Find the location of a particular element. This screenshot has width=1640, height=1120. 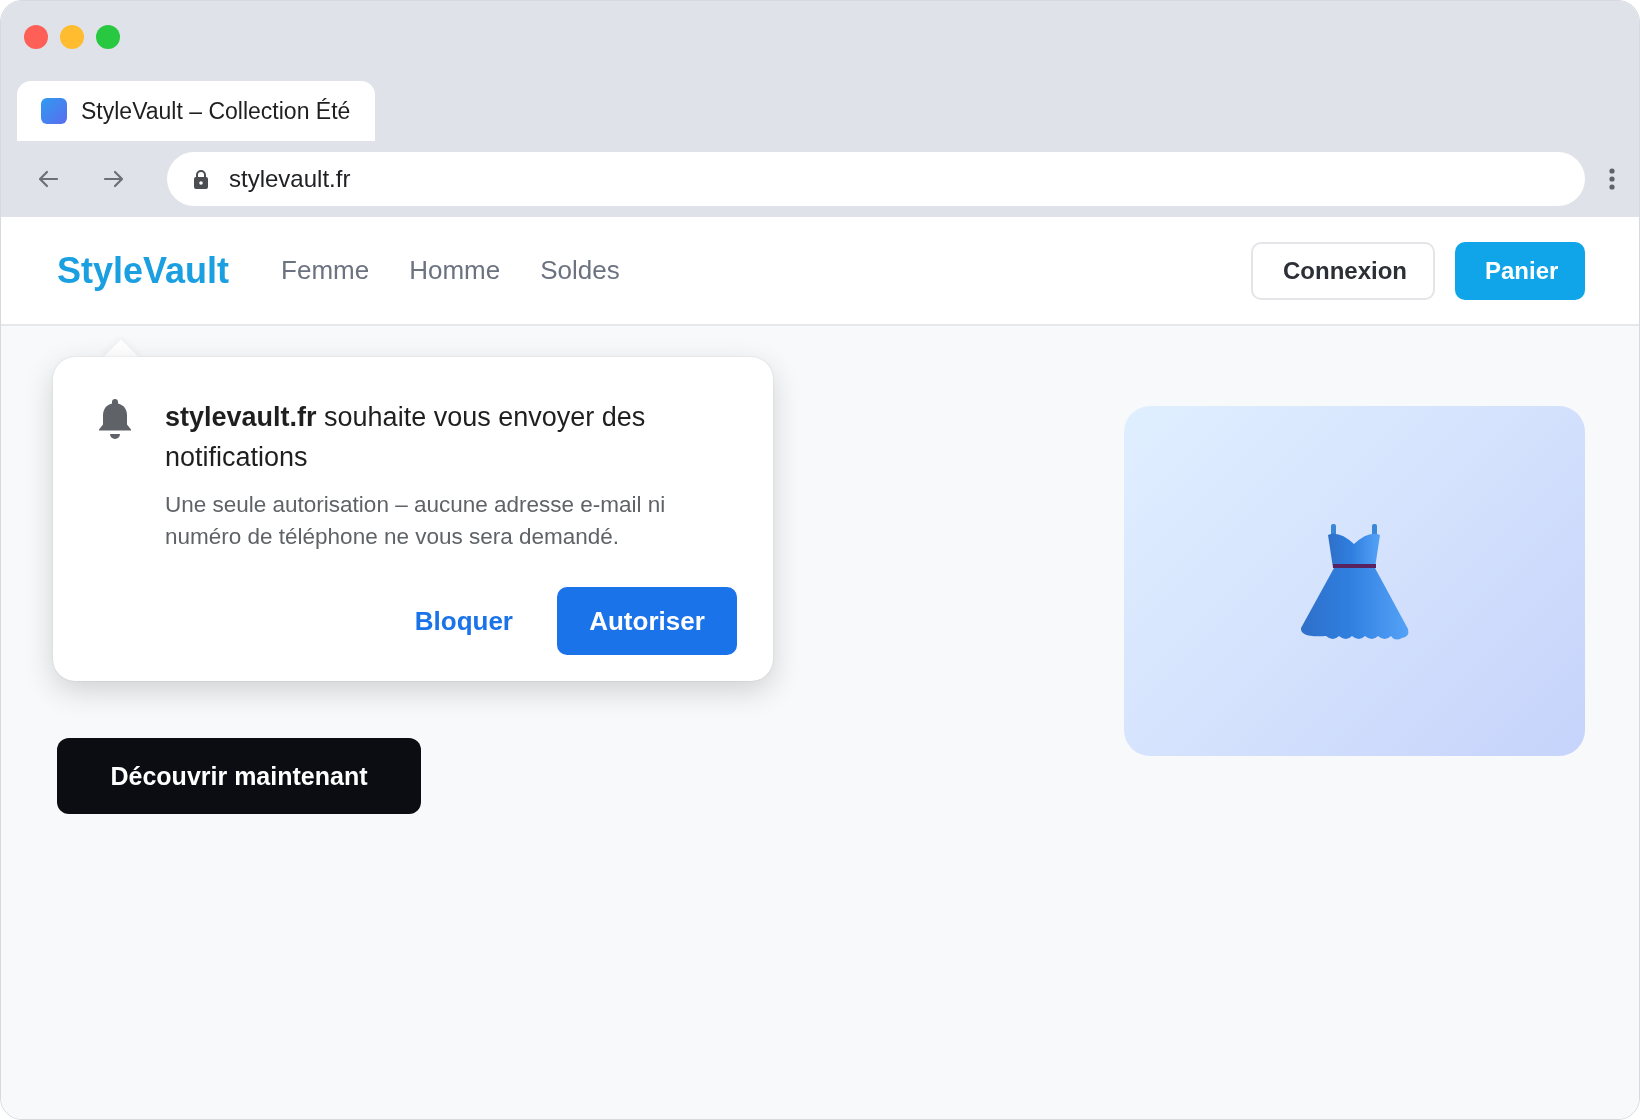

address-bar: stylevault.fr is located at coordinates (876, 179).